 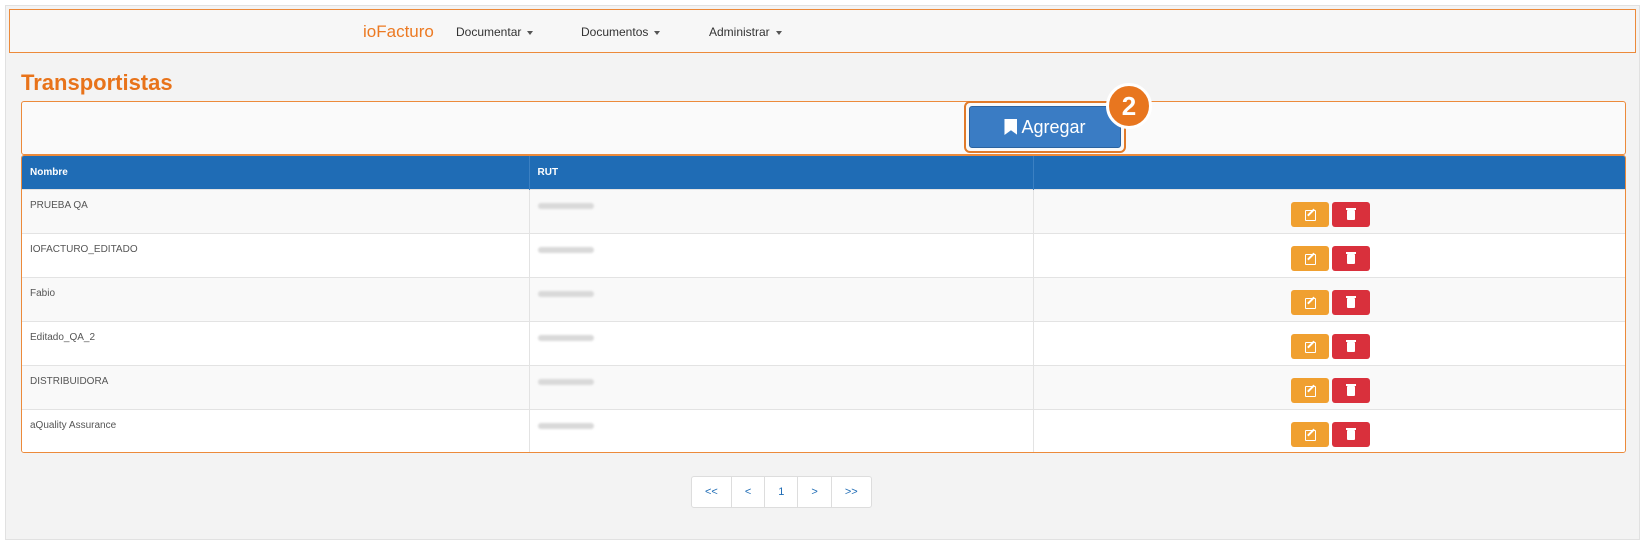 I want to click on pagination: << < 1 > >>, so click(x=781, y=492).